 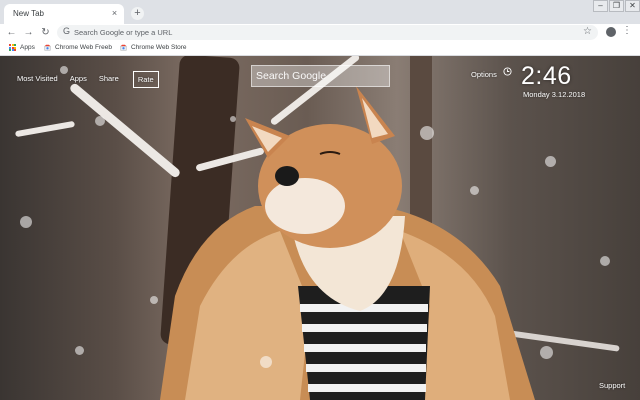 I want to click on clock-icon, so click(x=507, y=71).